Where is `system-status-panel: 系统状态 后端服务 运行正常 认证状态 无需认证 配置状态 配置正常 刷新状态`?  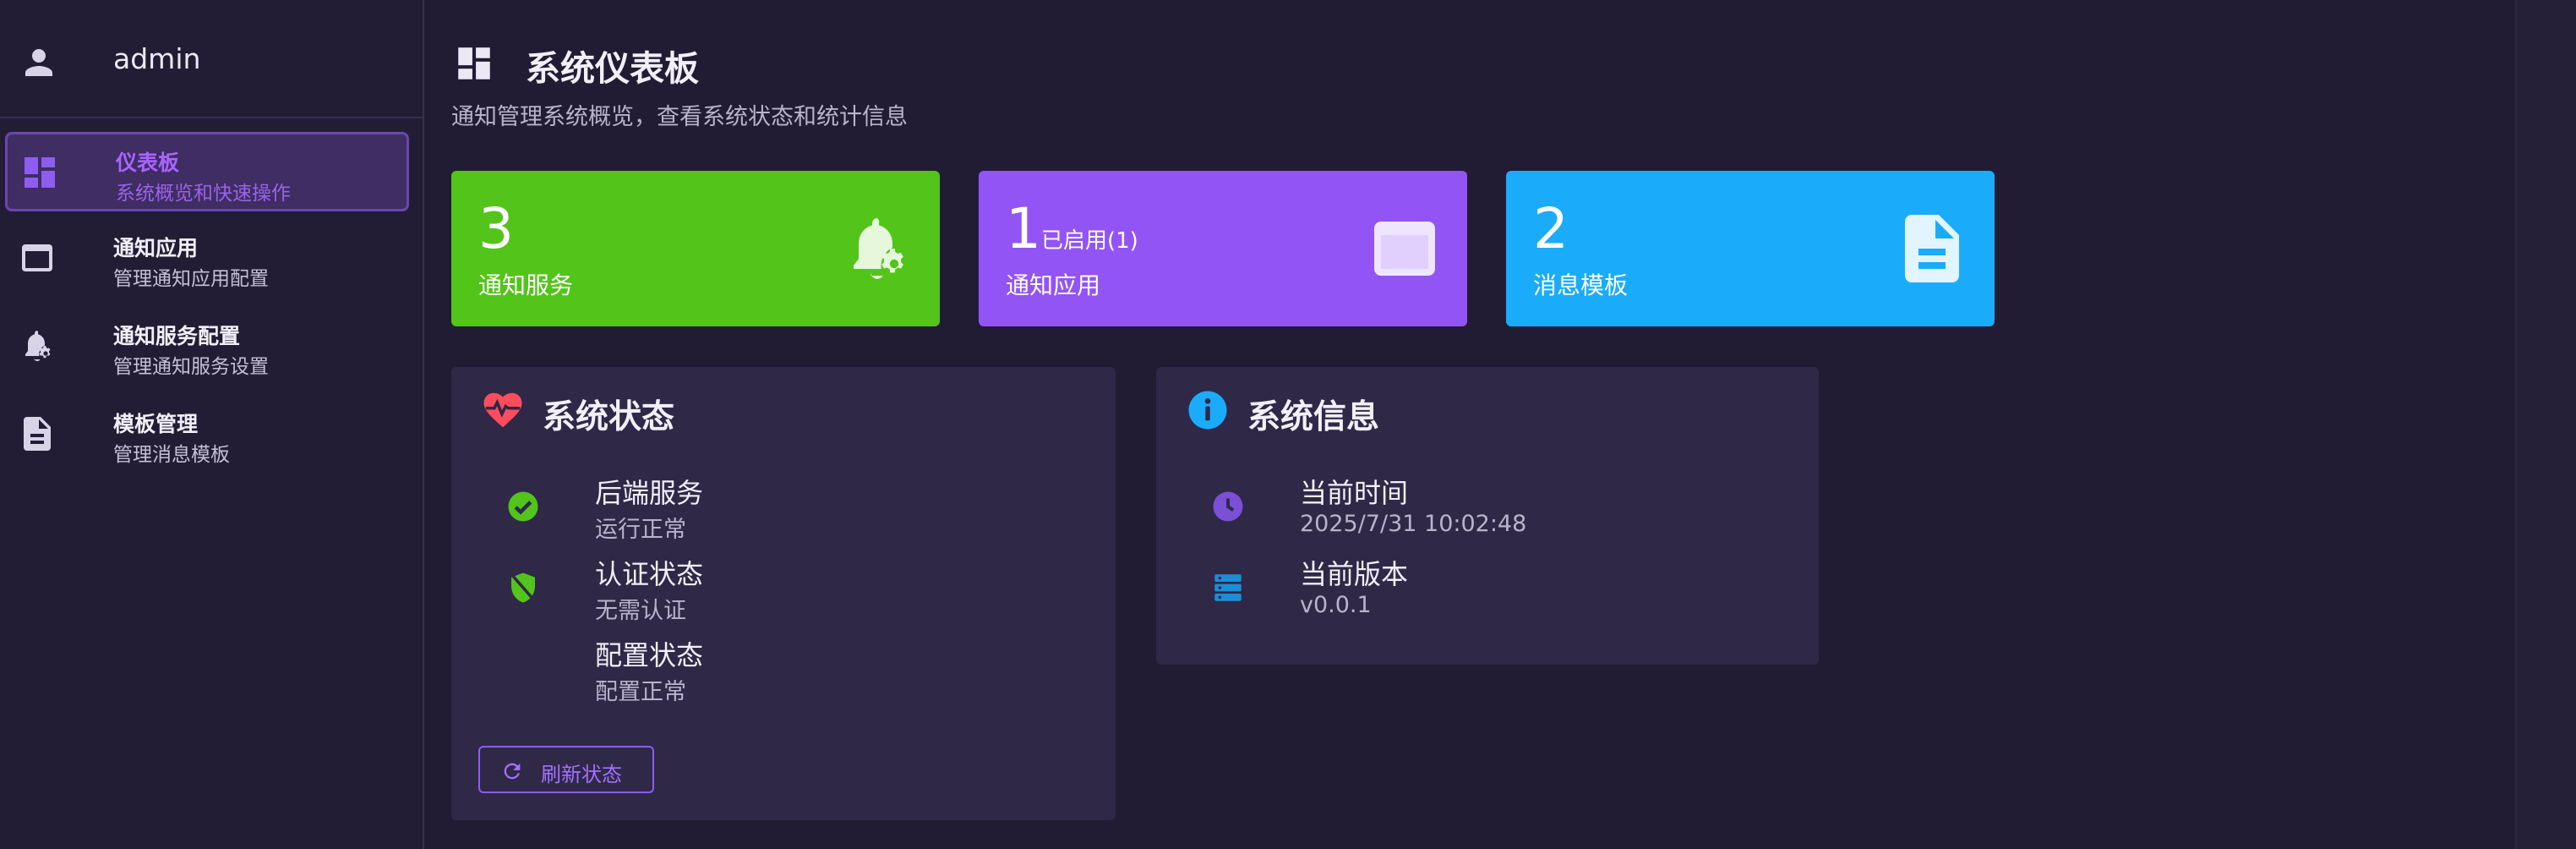 system-status-panel: 系统状态 后端服务 运行正常 认证状态 无需认证 配置状态 配置正常 刷新状态 is located at coordinates (783, 593).